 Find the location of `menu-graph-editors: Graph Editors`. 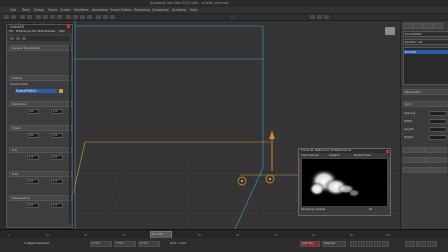

menu-graph-editors: Graph Editors is located at coordinates (121, 10).